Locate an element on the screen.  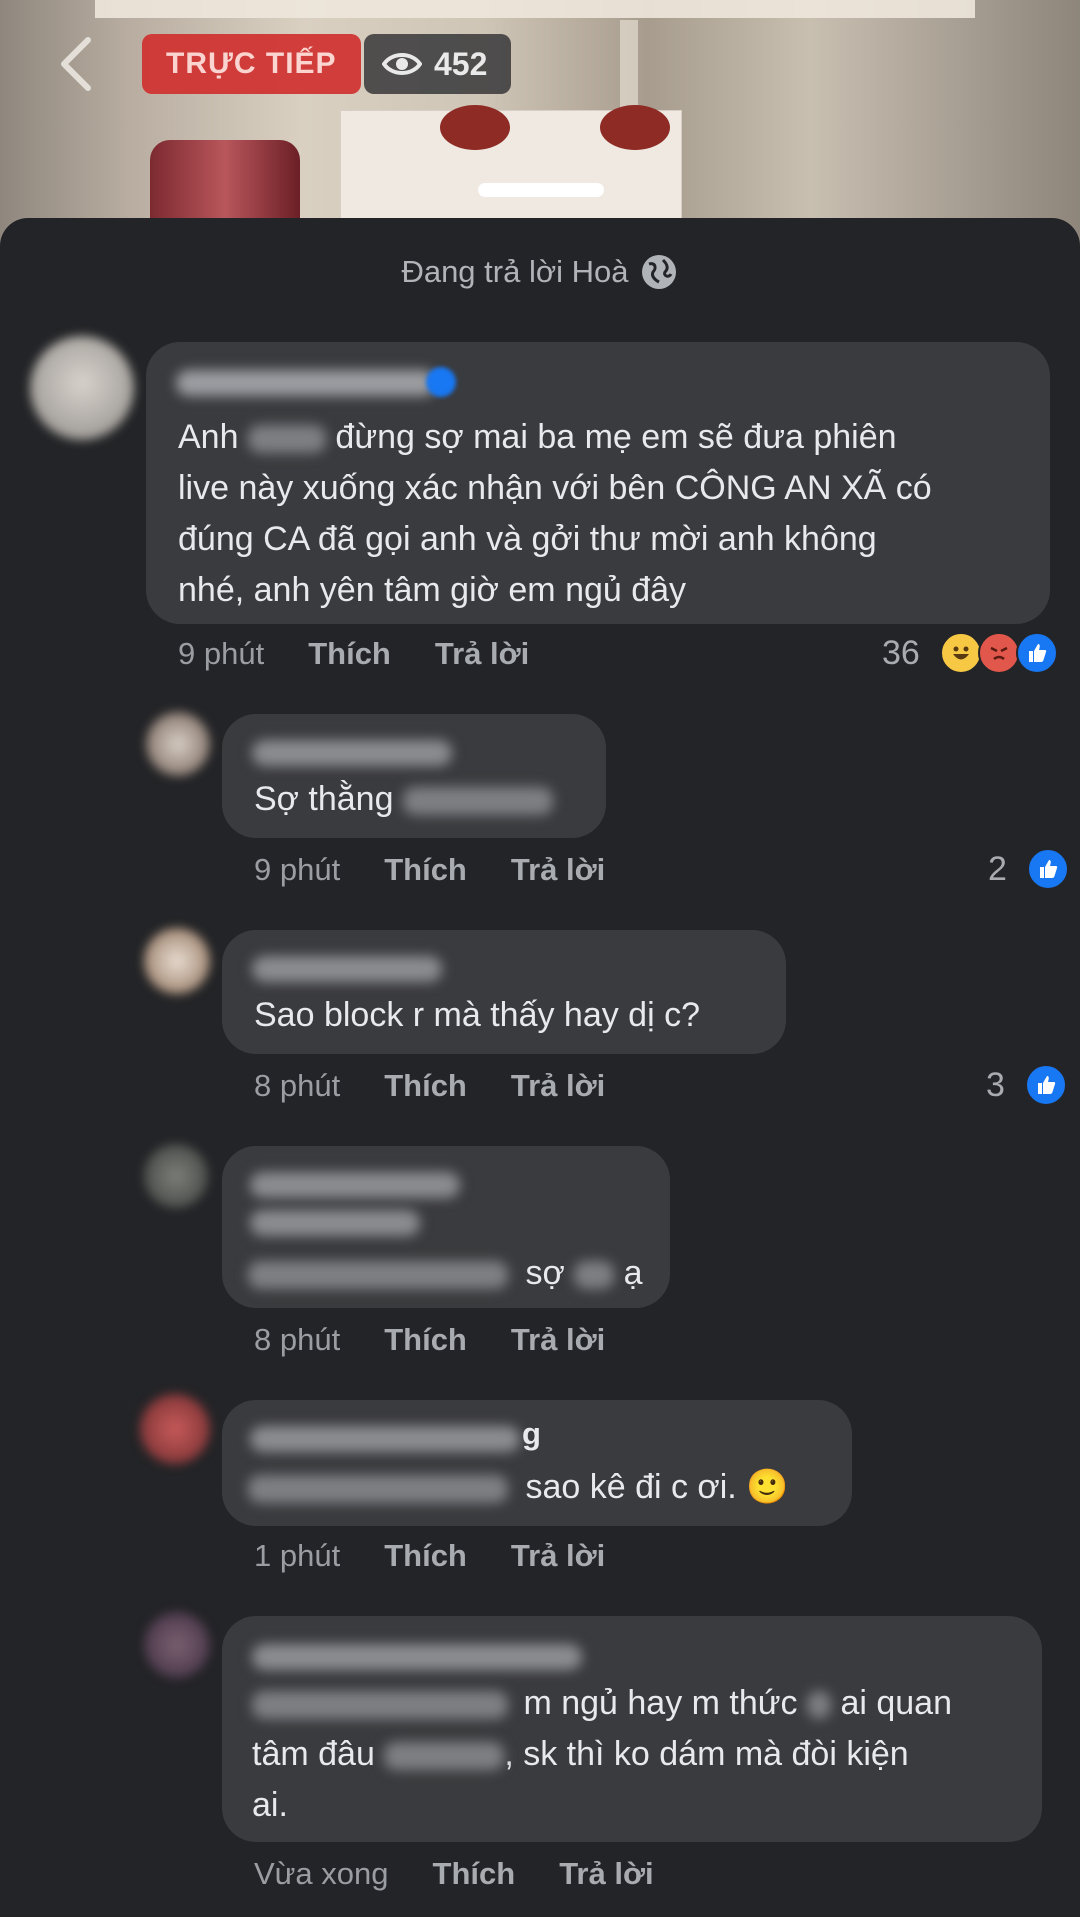
reaction-summary: 3 is located at coordinates (1026, 1085).